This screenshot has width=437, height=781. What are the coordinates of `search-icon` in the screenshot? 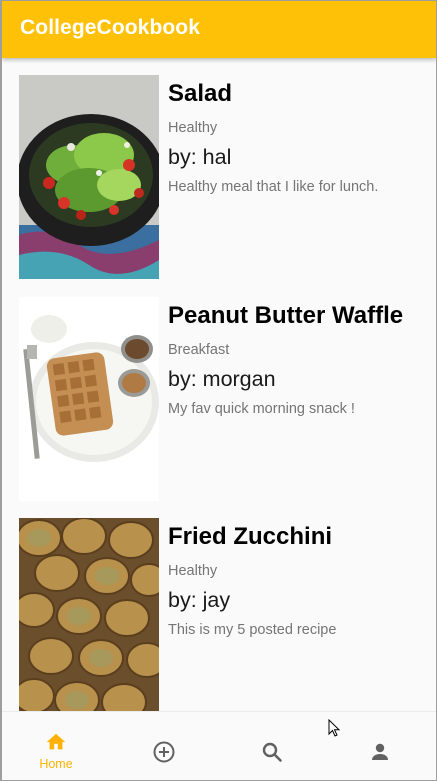 It's located at (272, 752).